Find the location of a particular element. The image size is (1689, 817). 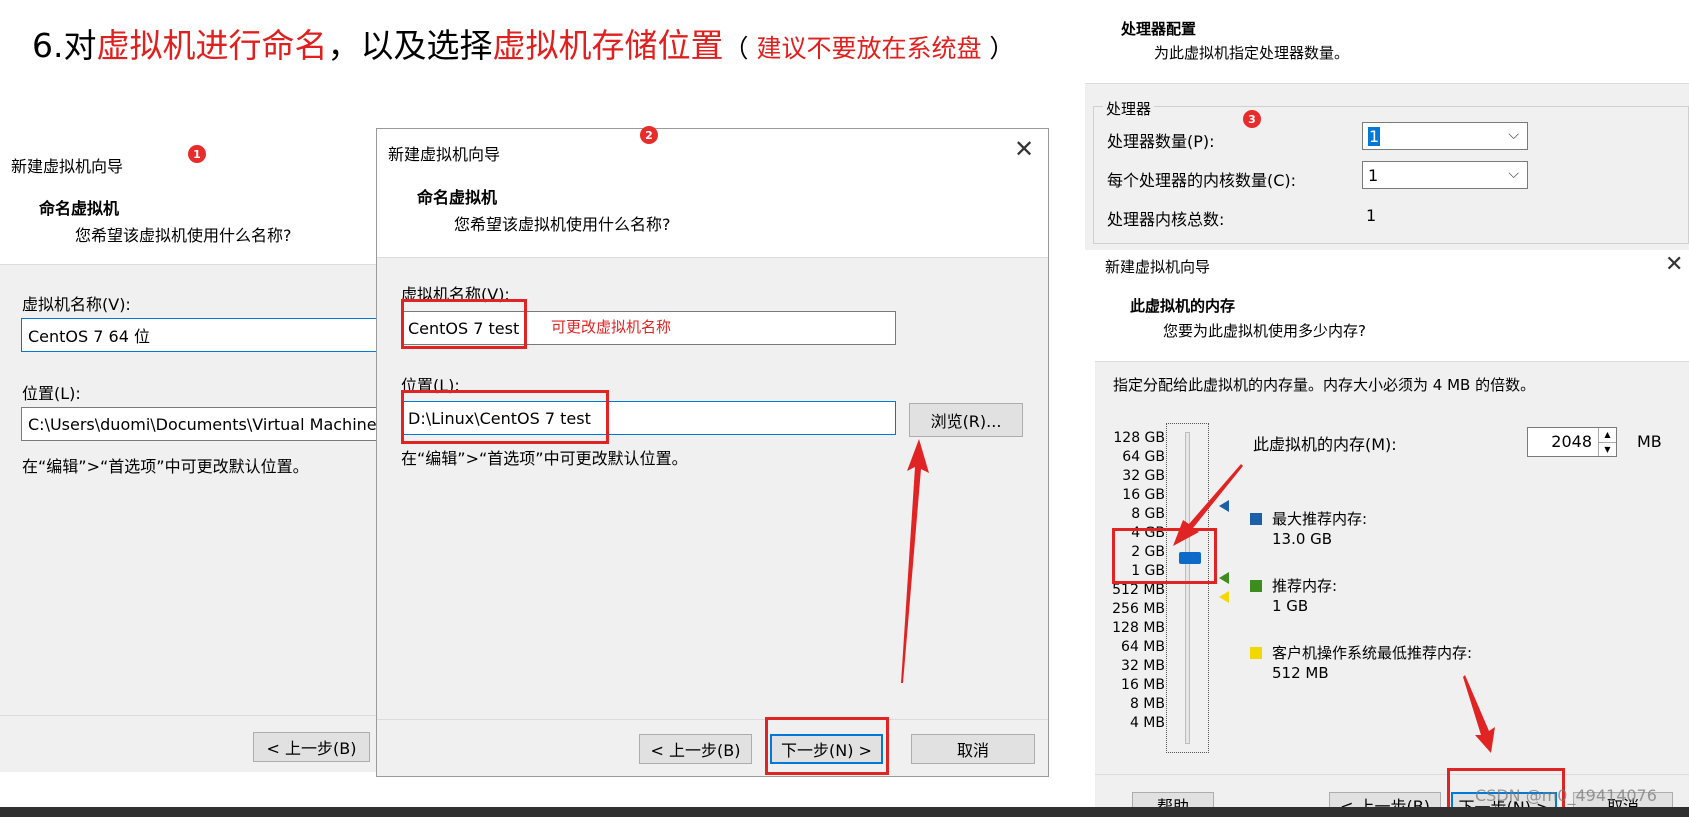

dialog2-name-label: 虚拟机名称(V): is located at coordinates (455, 294).